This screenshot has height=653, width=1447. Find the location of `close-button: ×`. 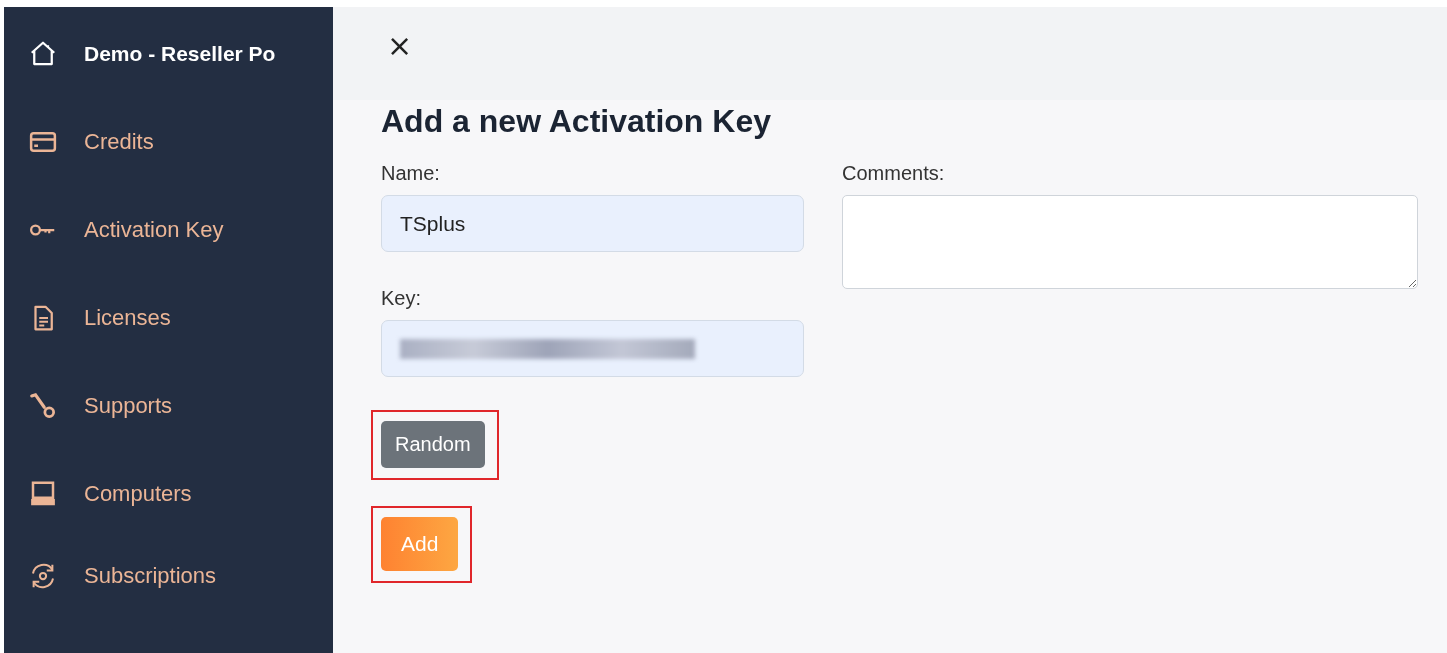

close-button: × is located at coordinates (400, 46).